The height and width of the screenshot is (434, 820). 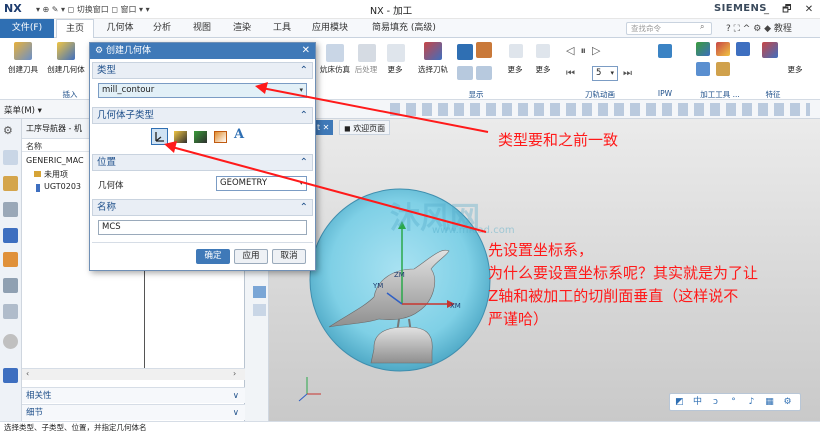 What do you see at coordinates (613, 296) in the screenshot?
I see `annotation-mcs-3: Z轴和被加工的切削面垂直（这样说不` at bounding box center [613, 296].